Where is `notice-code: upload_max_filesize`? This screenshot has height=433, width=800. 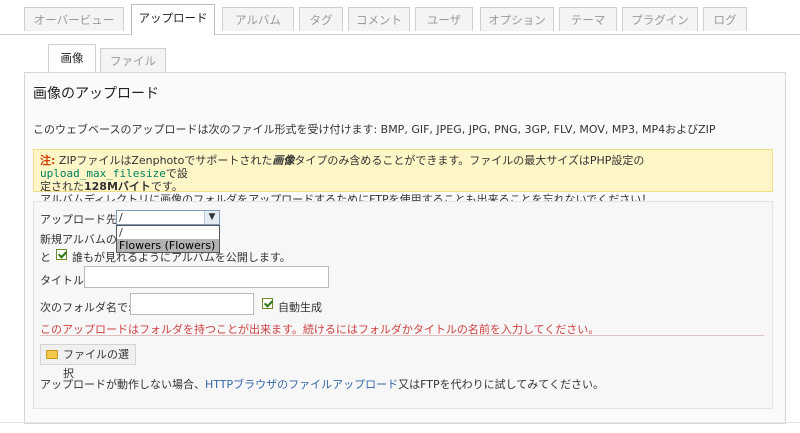
notice-code: upload_max_filesize is located at coordinates (103, 173).